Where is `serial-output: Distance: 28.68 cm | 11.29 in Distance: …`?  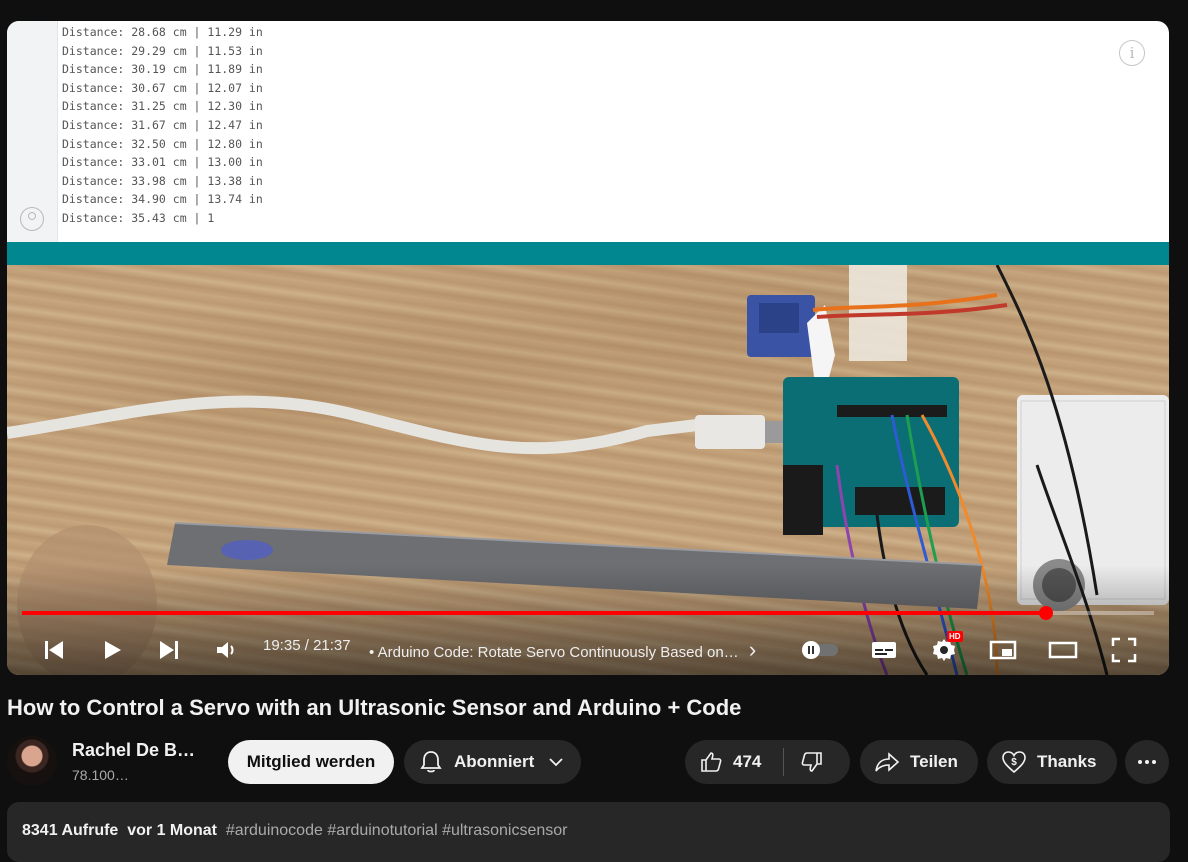
serial-output: Distance: 28.68 cm | 11.29 in Distance: … is located at coordinates (162, 125).